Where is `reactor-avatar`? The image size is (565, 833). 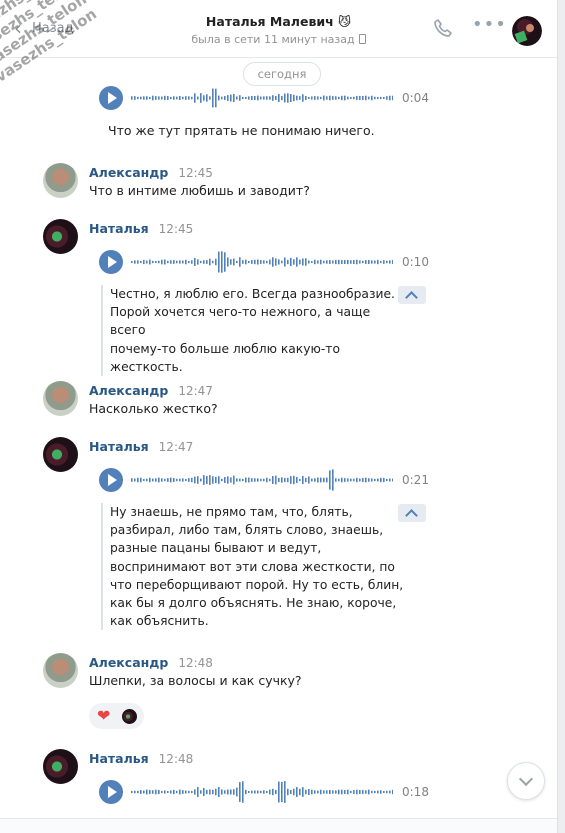
reactor-avatar is located at coordinates (129, 716).